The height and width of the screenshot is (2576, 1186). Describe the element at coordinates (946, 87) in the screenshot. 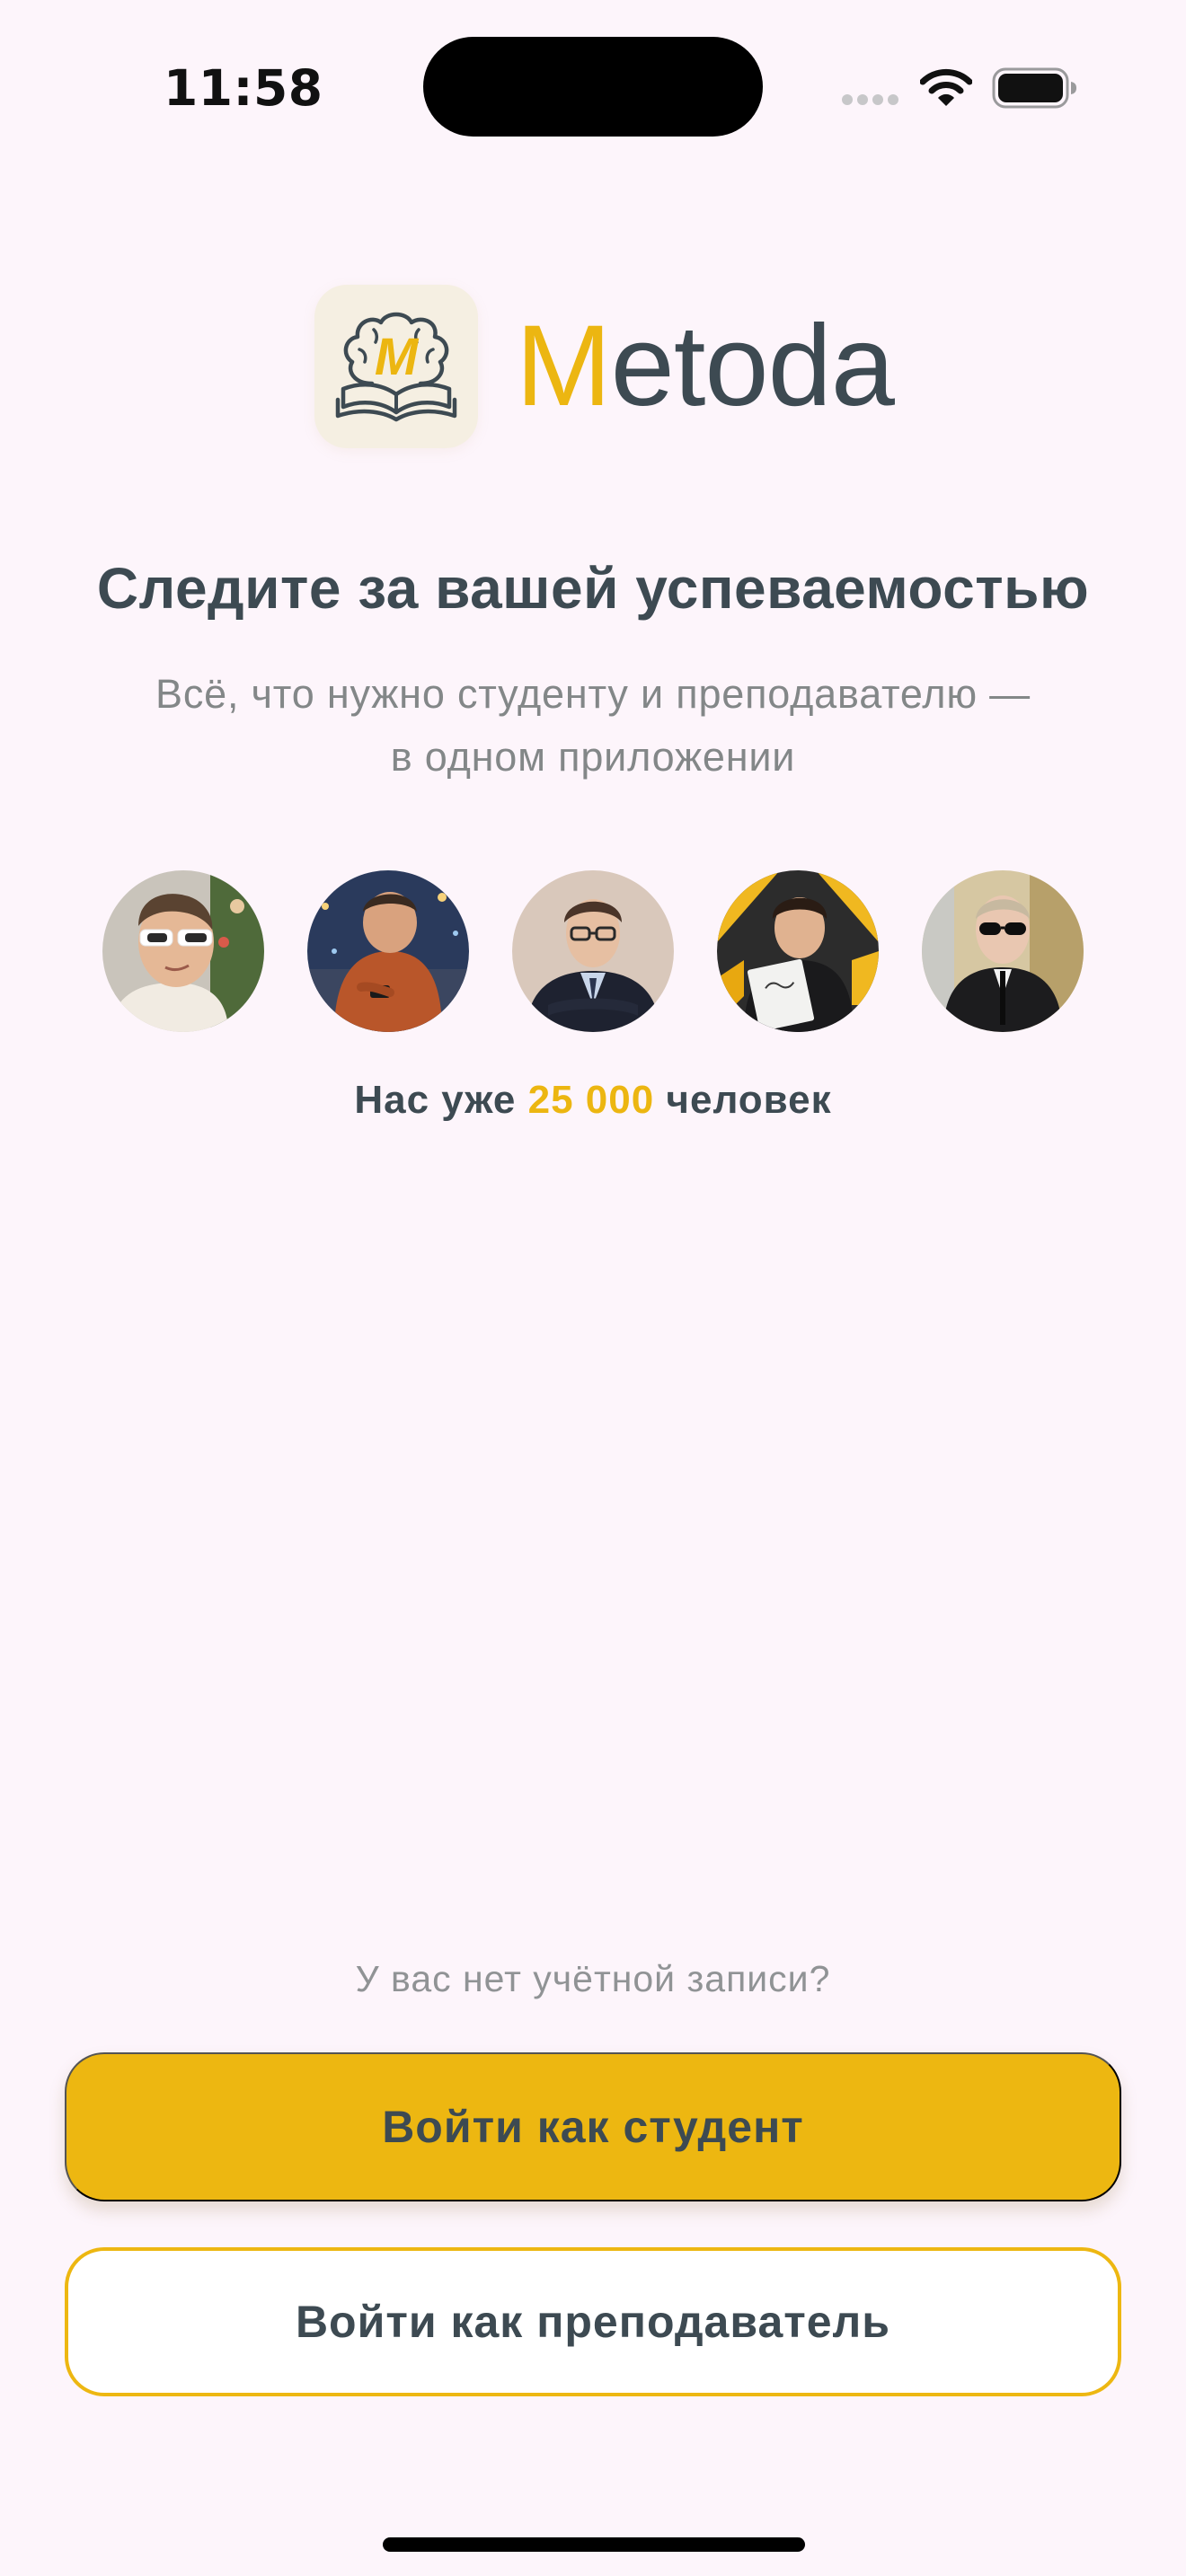

I see `wifi-icon` at that location.